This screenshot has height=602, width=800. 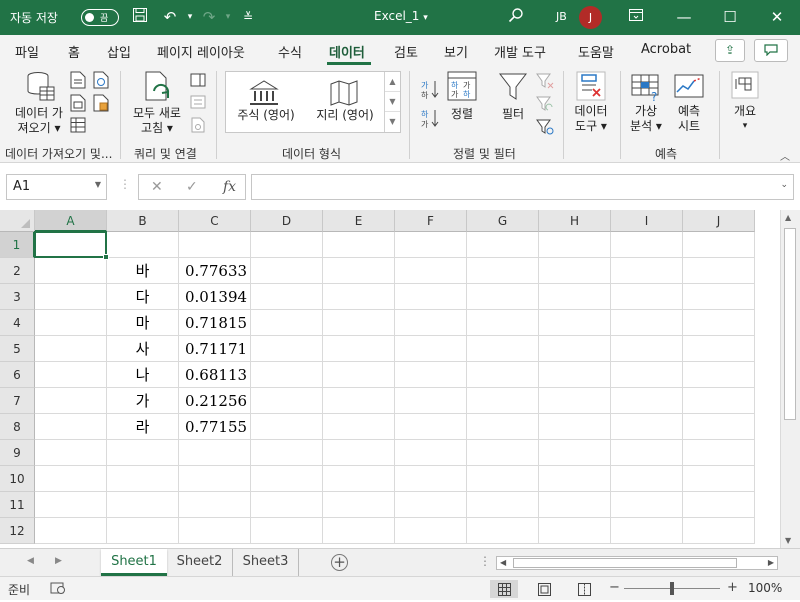 What do you see at coordinates (647, 427) in the screenshot?
I see `cell-i8` at bounding box center [647, 427].